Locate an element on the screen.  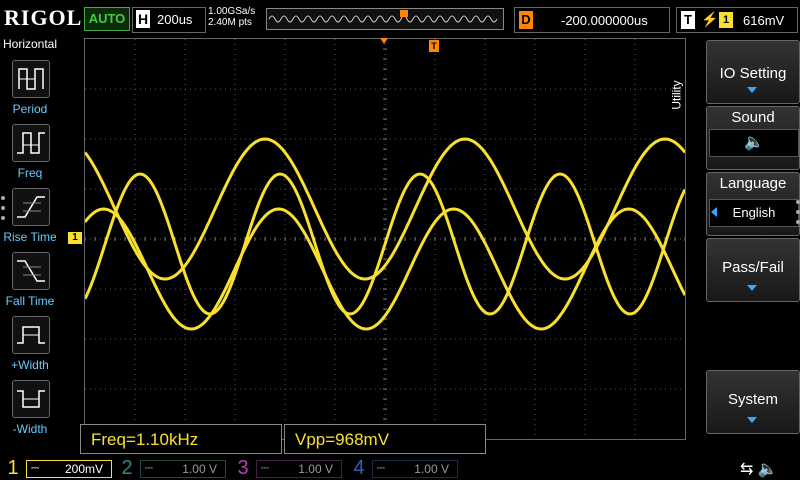
measure-rise-time-button: Rise Time is located at coordinates (30, 217).